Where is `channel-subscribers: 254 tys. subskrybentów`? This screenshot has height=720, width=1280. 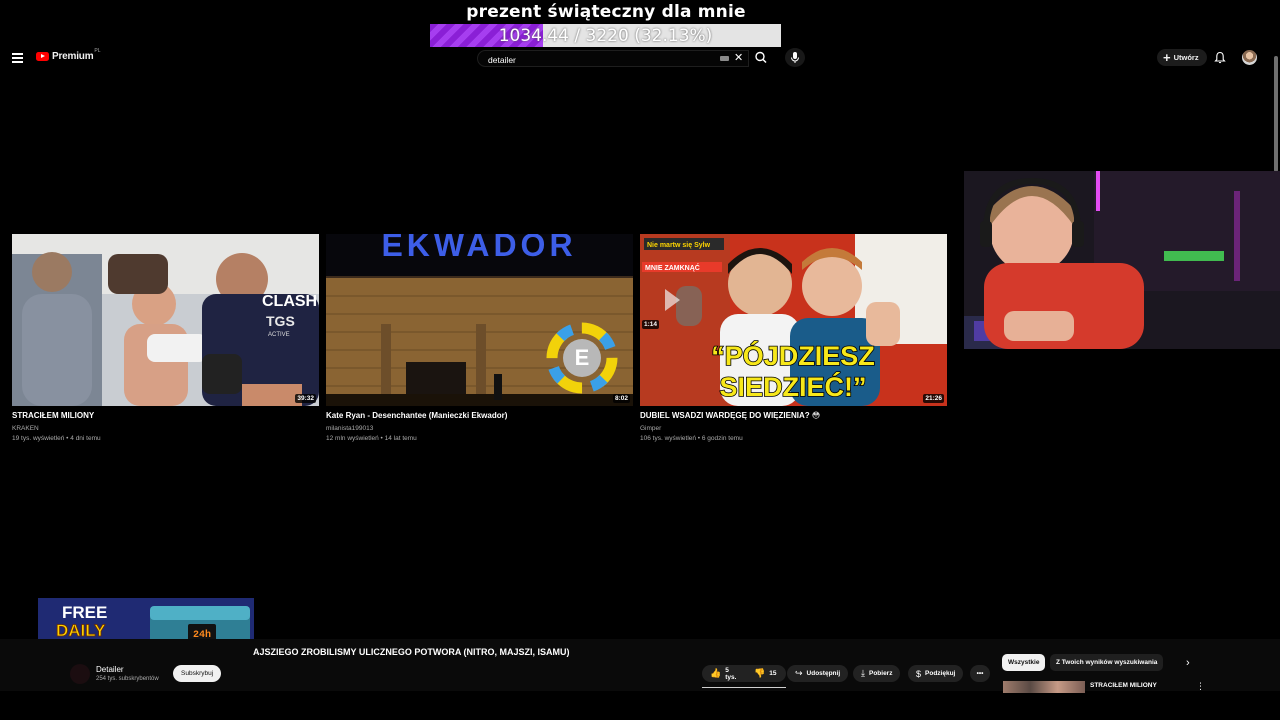 channel-subscribers: 254 tys. subskrybentów is located at coordinates (127, 679).